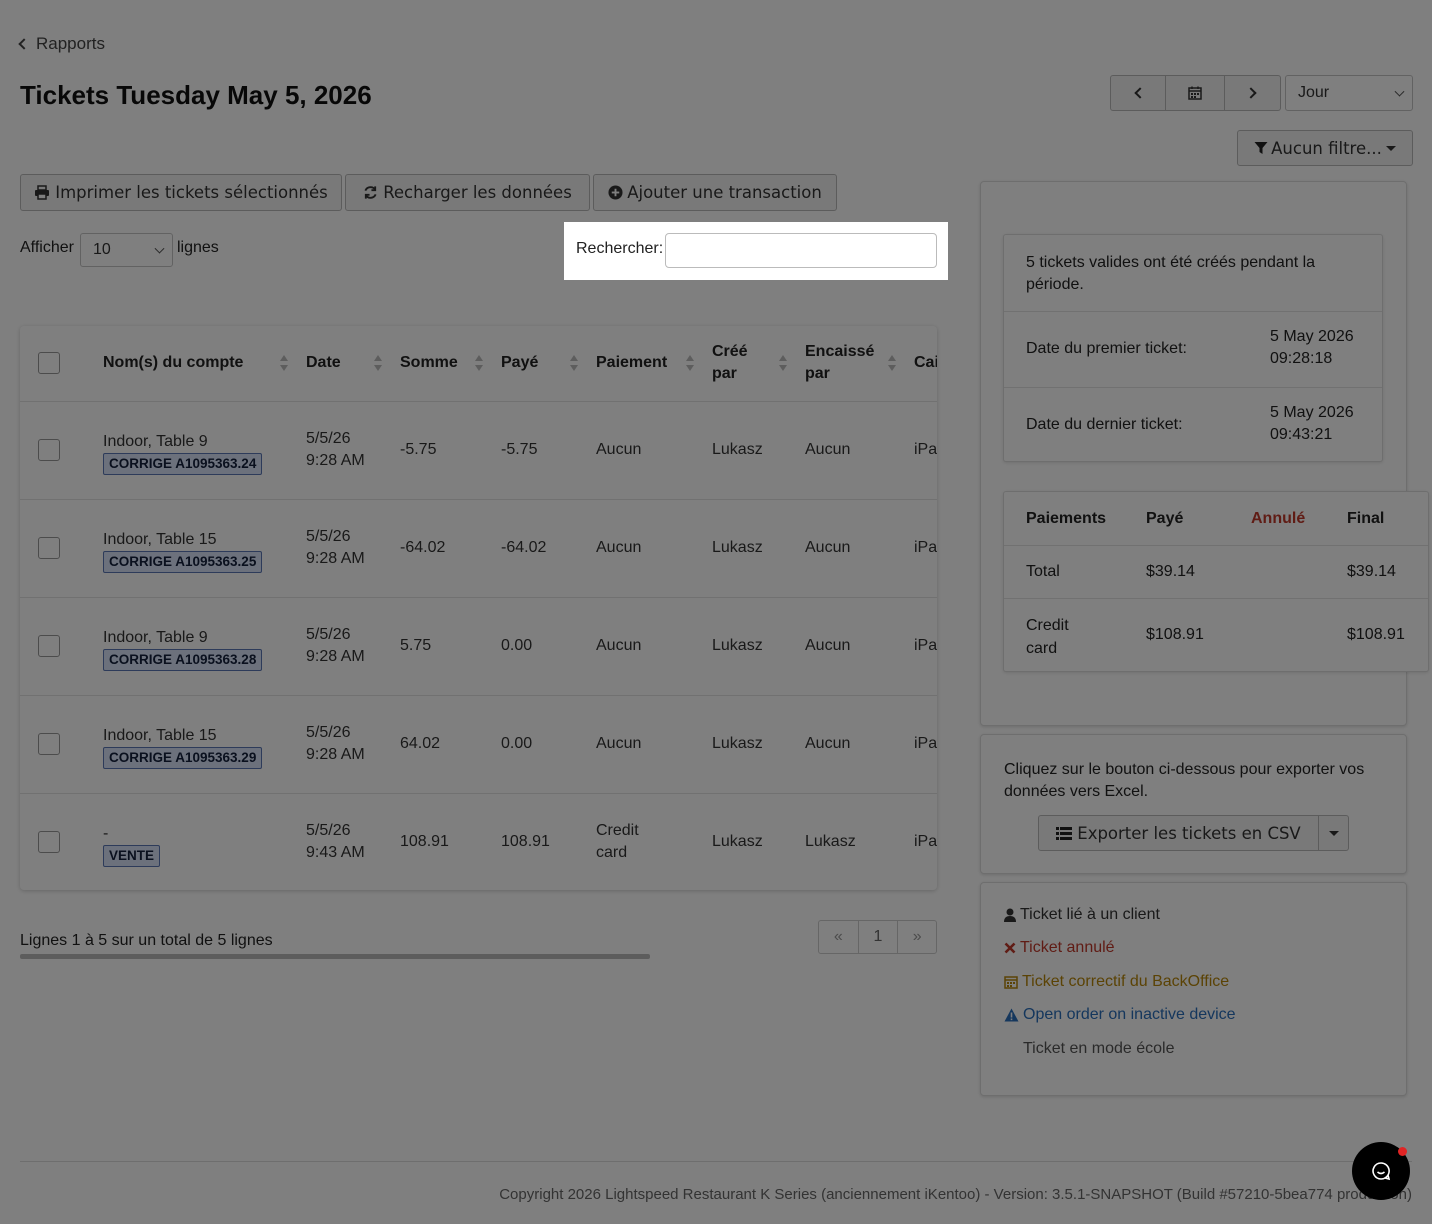 The image size is (1432, 1224). Describe the element at coordinates (1216, 571) in the screenshot. I see `payments-total-row: Total $39.14 $39.14` at that location.